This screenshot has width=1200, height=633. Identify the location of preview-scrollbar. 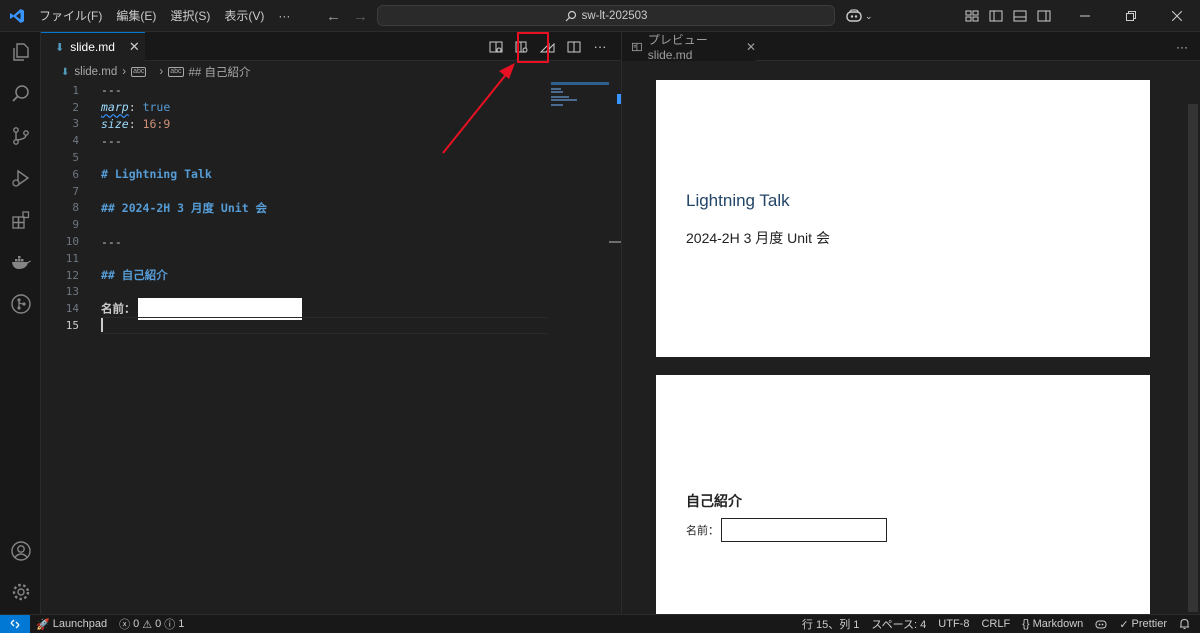
(1193, 338).